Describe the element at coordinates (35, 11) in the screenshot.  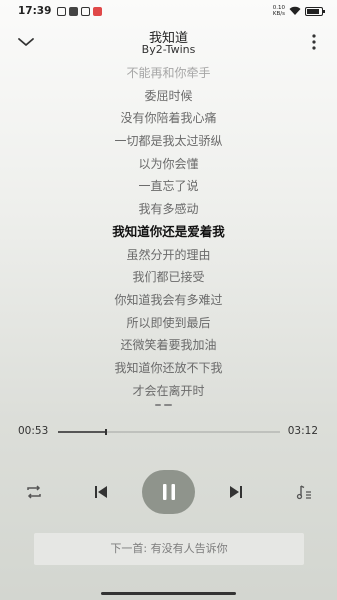
I see `status-time: 17:39` at that location.